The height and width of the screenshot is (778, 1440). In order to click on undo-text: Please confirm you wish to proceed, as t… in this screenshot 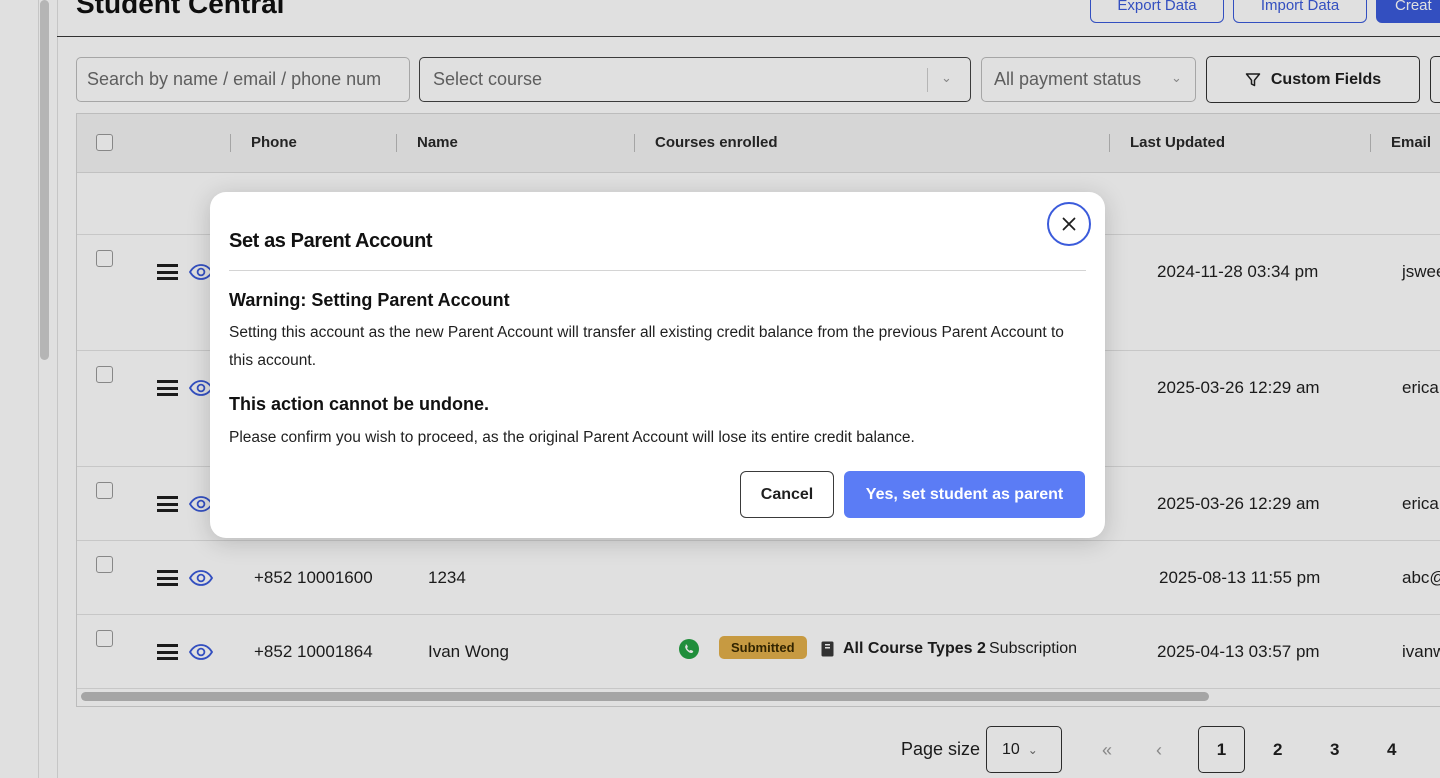, I will do `click(572, 437)`.